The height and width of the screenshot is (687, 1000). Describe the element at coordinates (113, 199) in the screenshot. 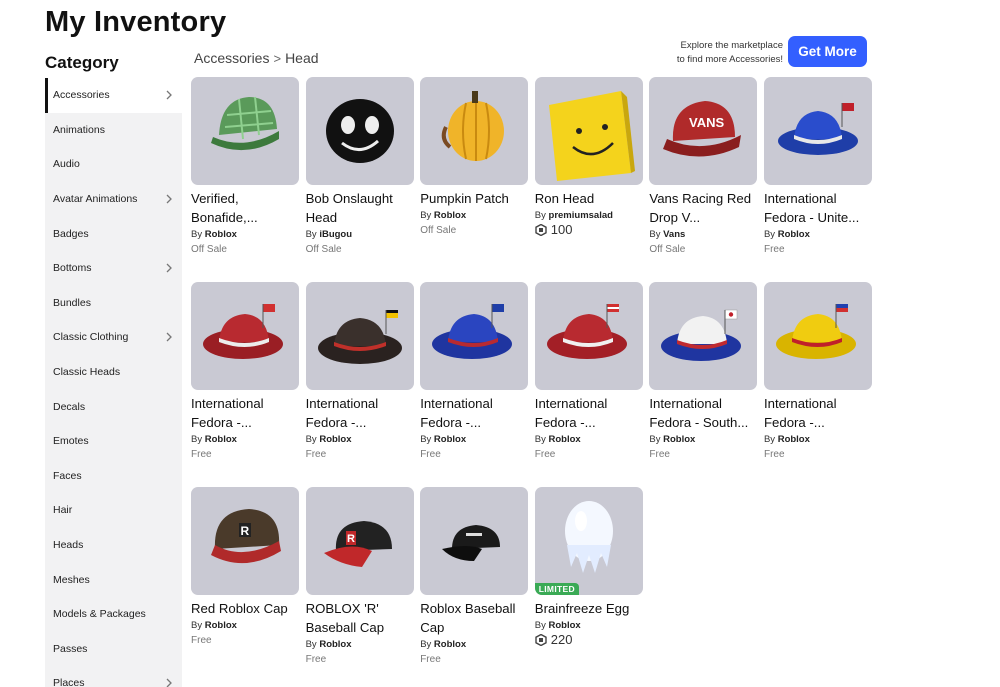

I see `sidebar-item-avatar-animations: Avatar Animations` at that location.